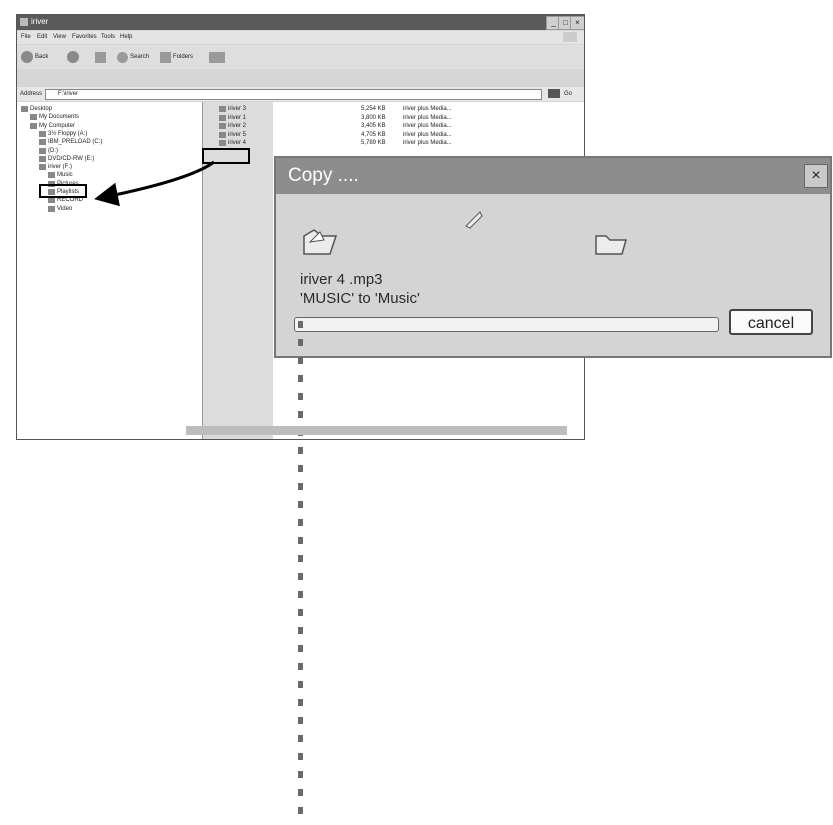  Describe the element at coordinates (611, 245) in the screenshot. I see `destination-folder-icon` at that location.